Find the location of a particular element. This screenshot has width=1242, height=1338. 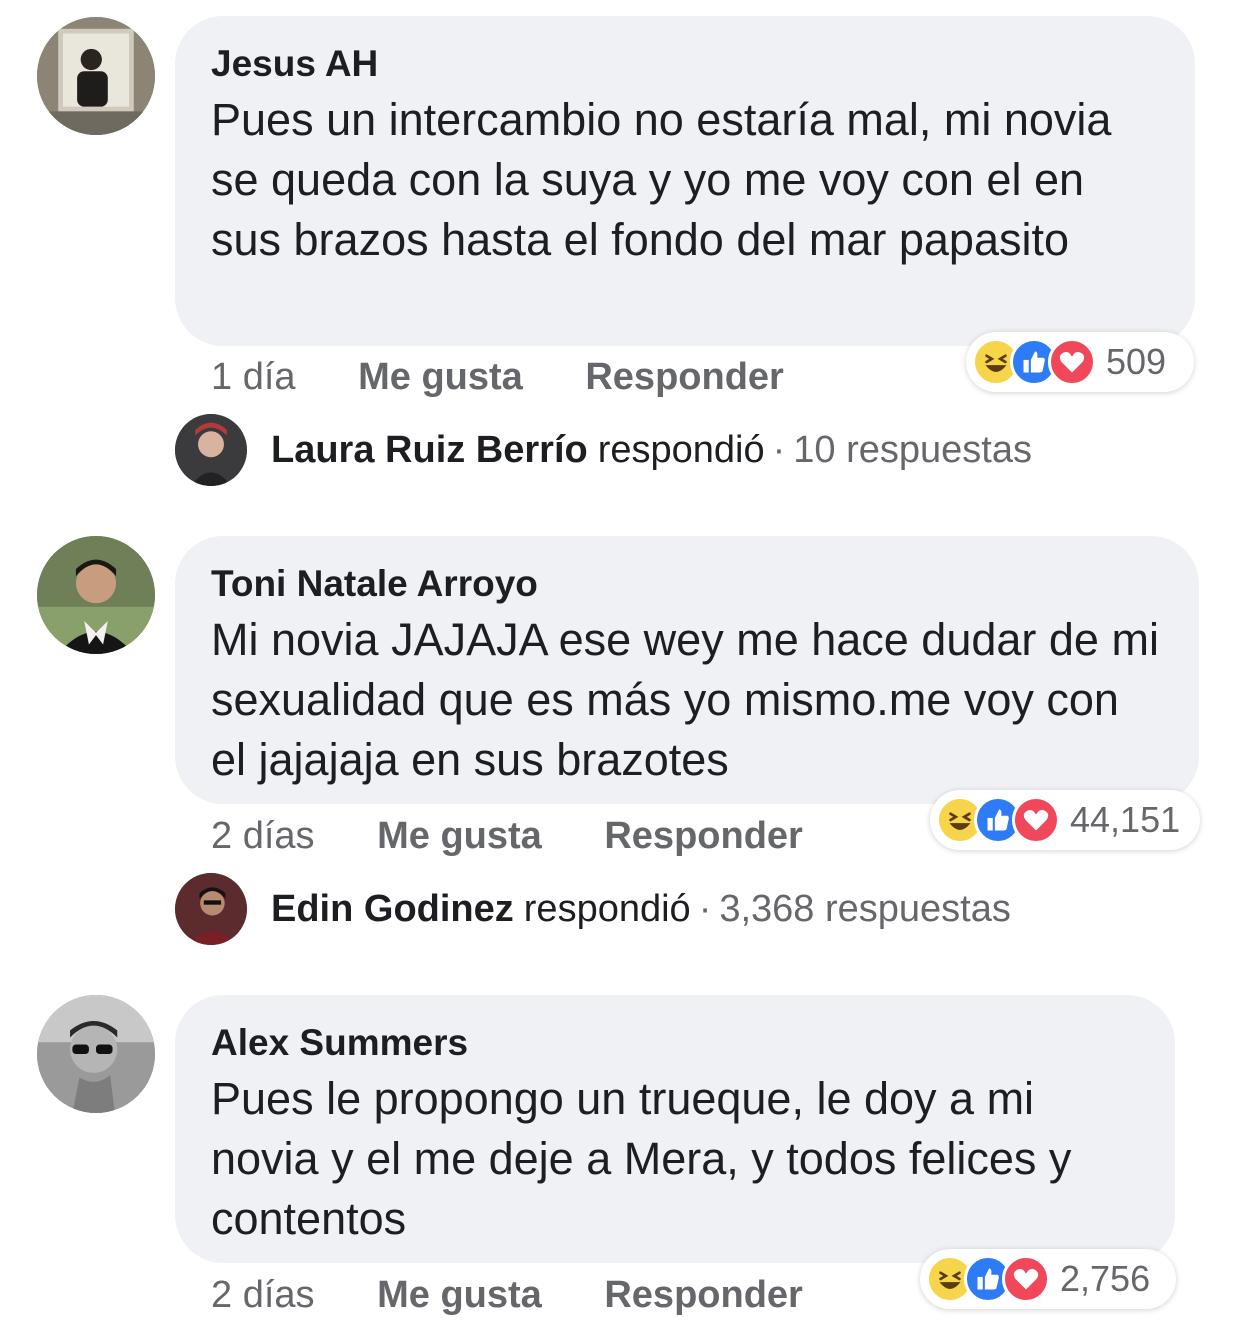

comment-actions: 1 día Me gusta Responder is located at coordinates (523, 377).